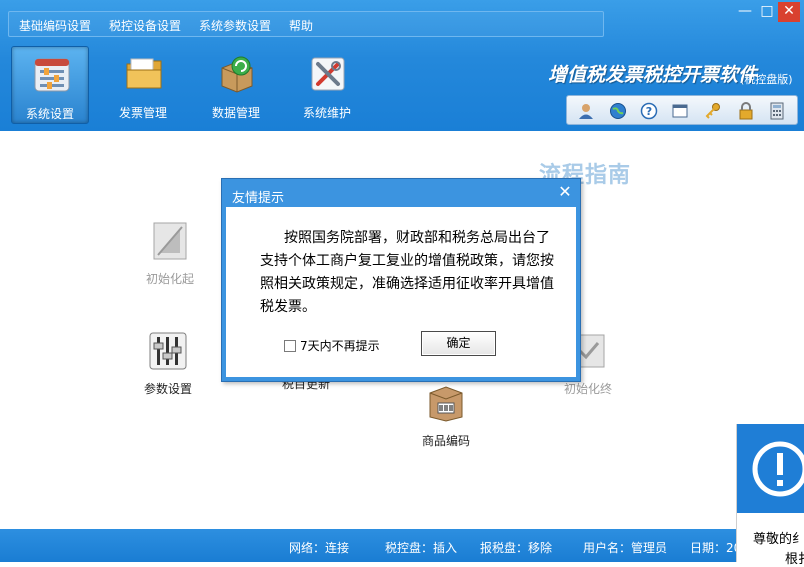 The image size is (804, 567). I want to click on tool-label: 数据管理, so click(235, 113).